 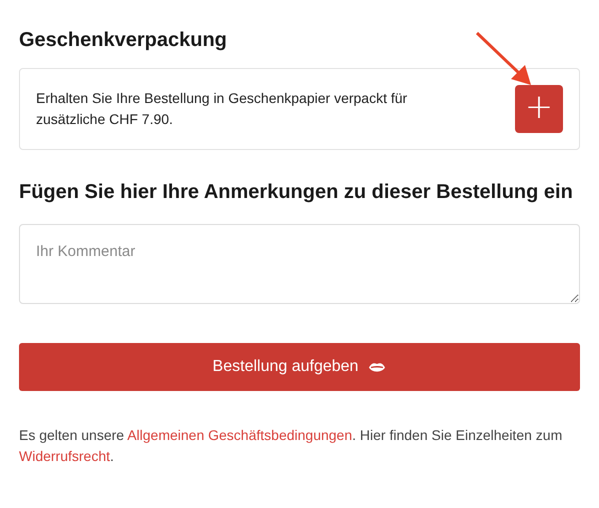 What do you see at coordinates (64, 456) in the screenshot?
I see `link: Widerrufsrecht` at bounding box center [64, 456].